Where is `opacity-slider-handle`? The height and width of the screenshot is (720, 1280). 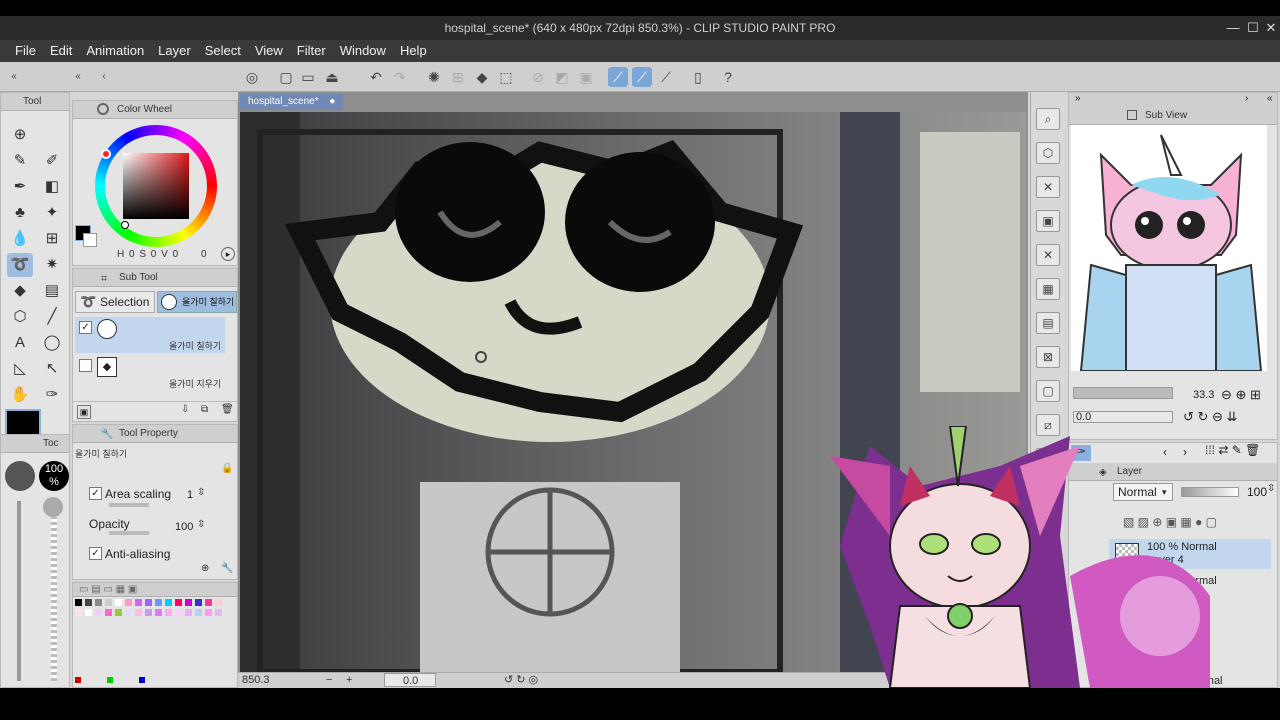
opacity-slider-handle is located at coordinates (53, 507).